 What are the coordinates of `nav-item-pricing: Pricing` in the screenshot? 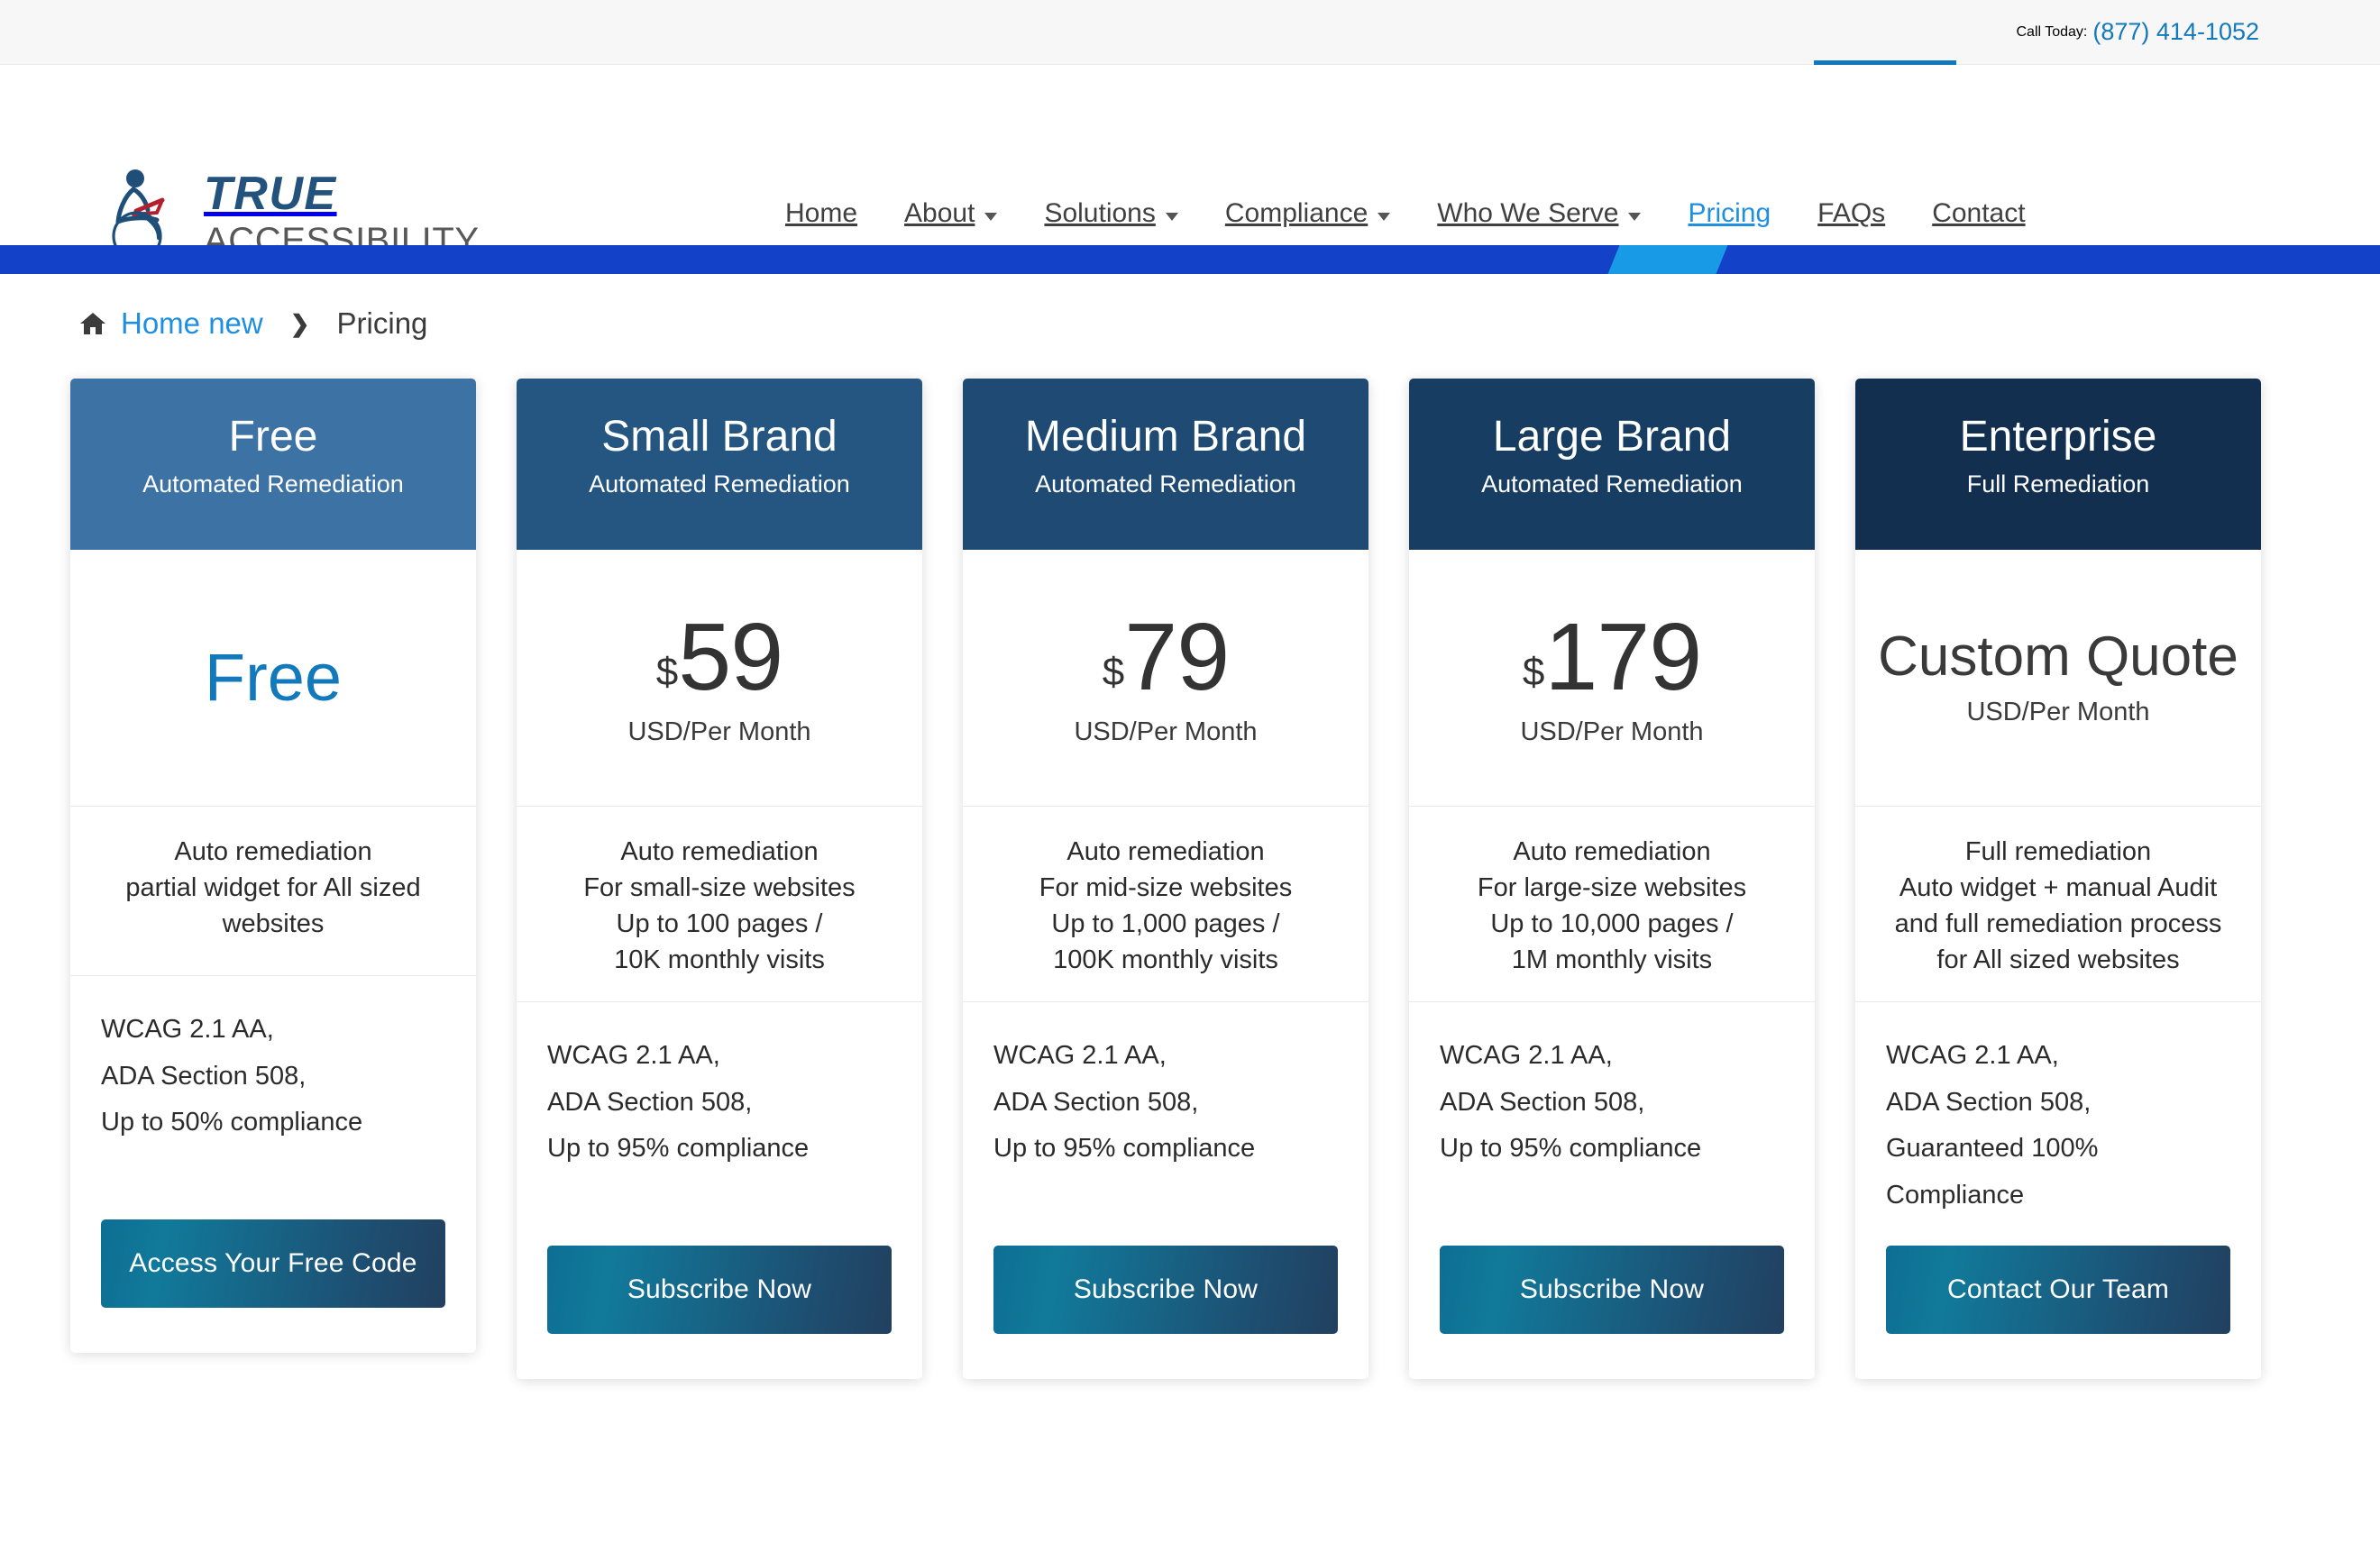 It's located at (1729, 213).